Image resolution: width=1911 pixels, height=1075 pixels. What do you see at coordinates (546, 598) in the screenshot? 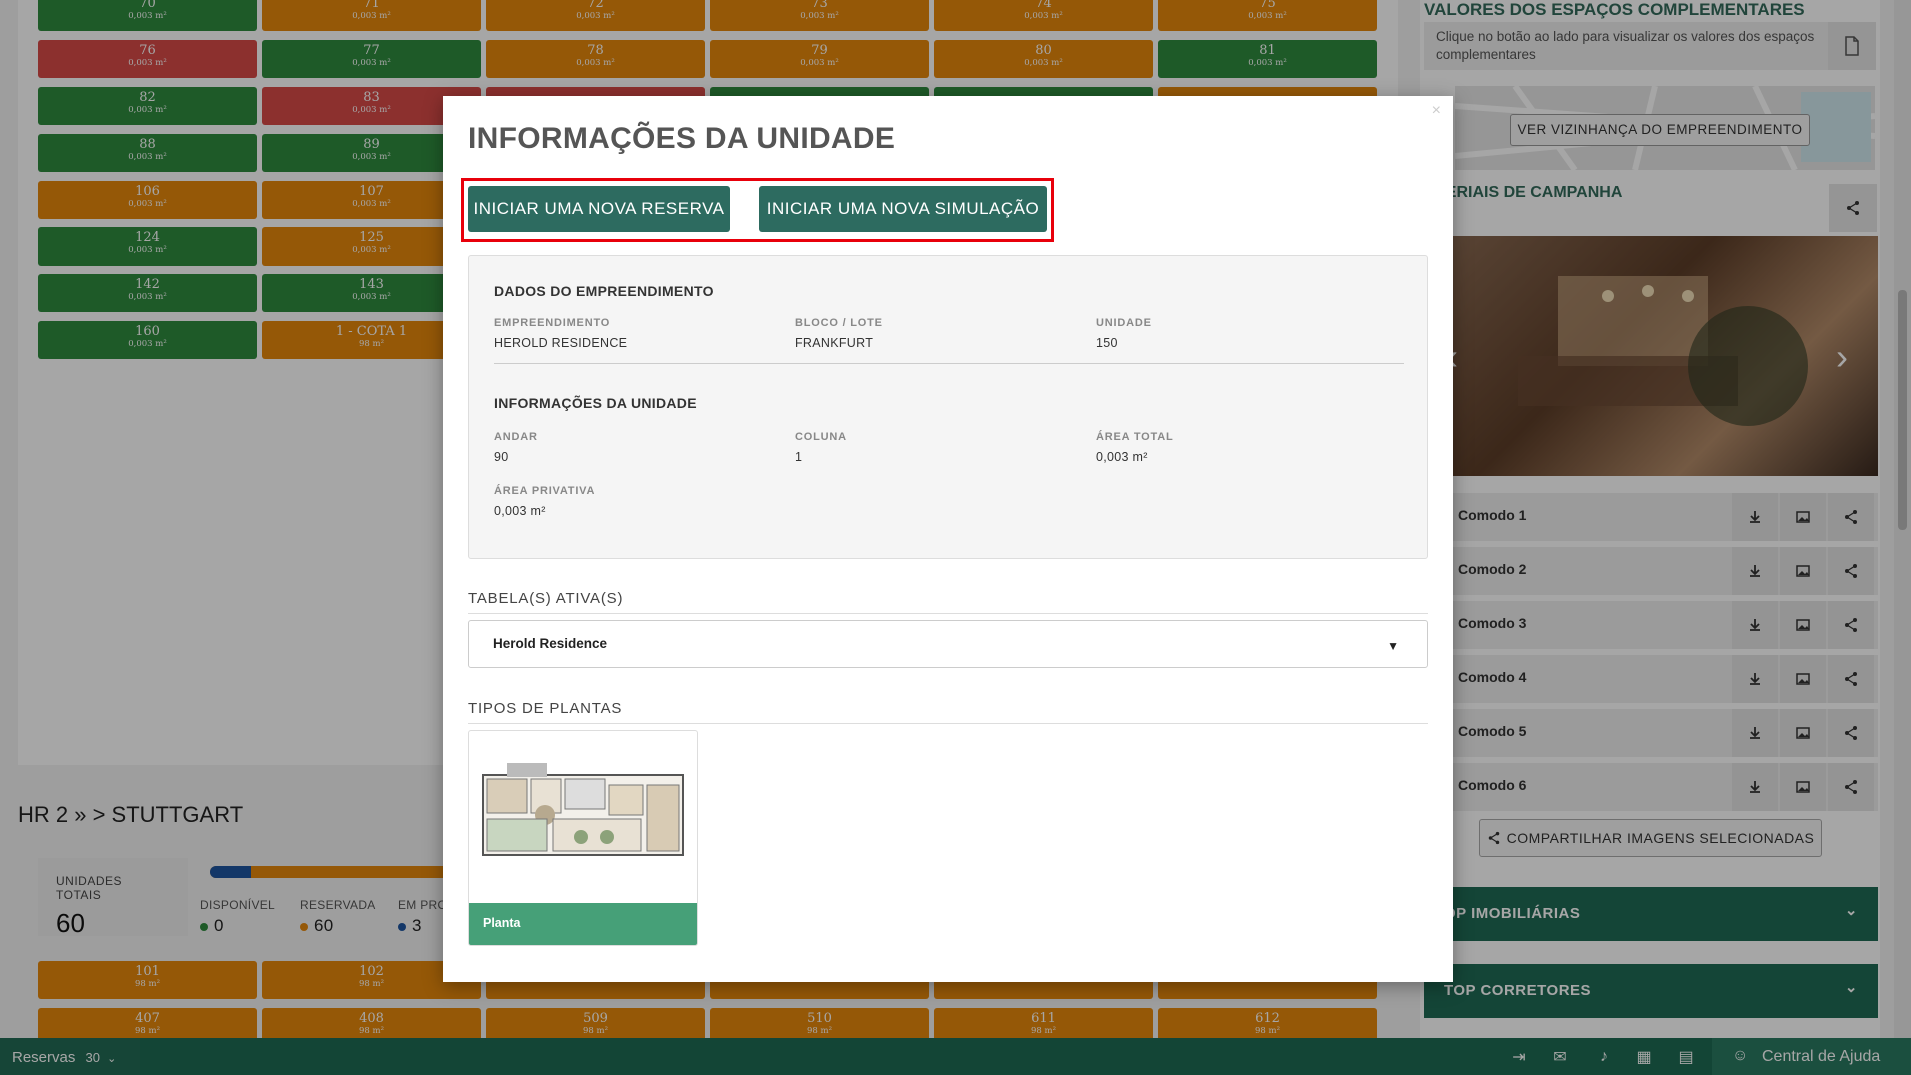
I see `active-tables-label: TABELA(S) ATIVA(S)` at bounding box center [546, 598].